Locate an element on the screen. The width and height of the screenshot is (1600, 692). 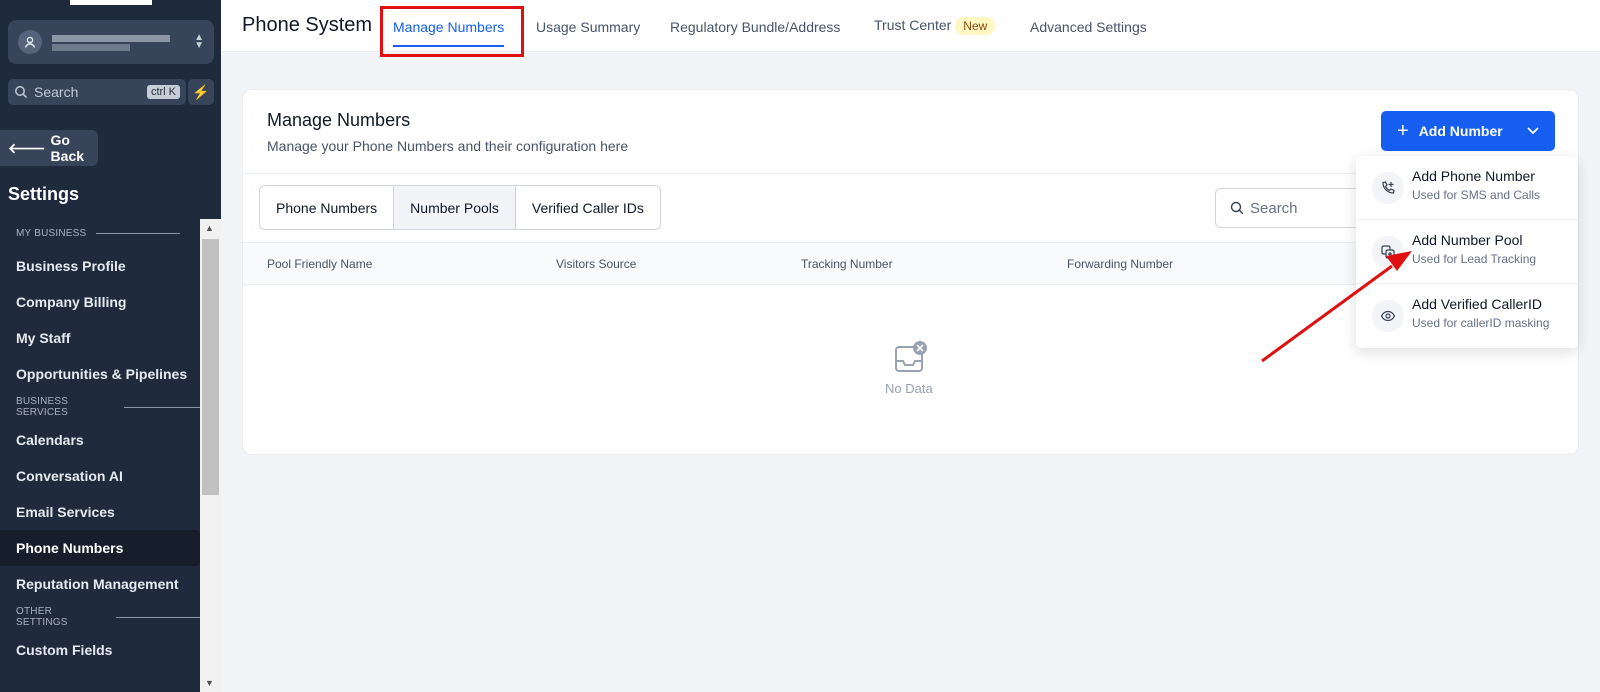
plus-icon: + is located at coordinates (1403, 130).